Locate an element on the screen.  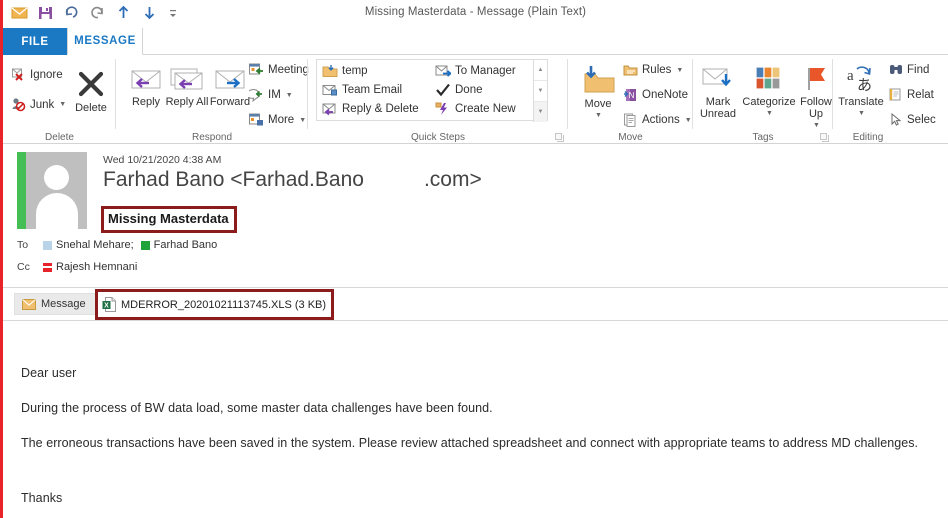
more-icon is located at coordinates (256, 120).